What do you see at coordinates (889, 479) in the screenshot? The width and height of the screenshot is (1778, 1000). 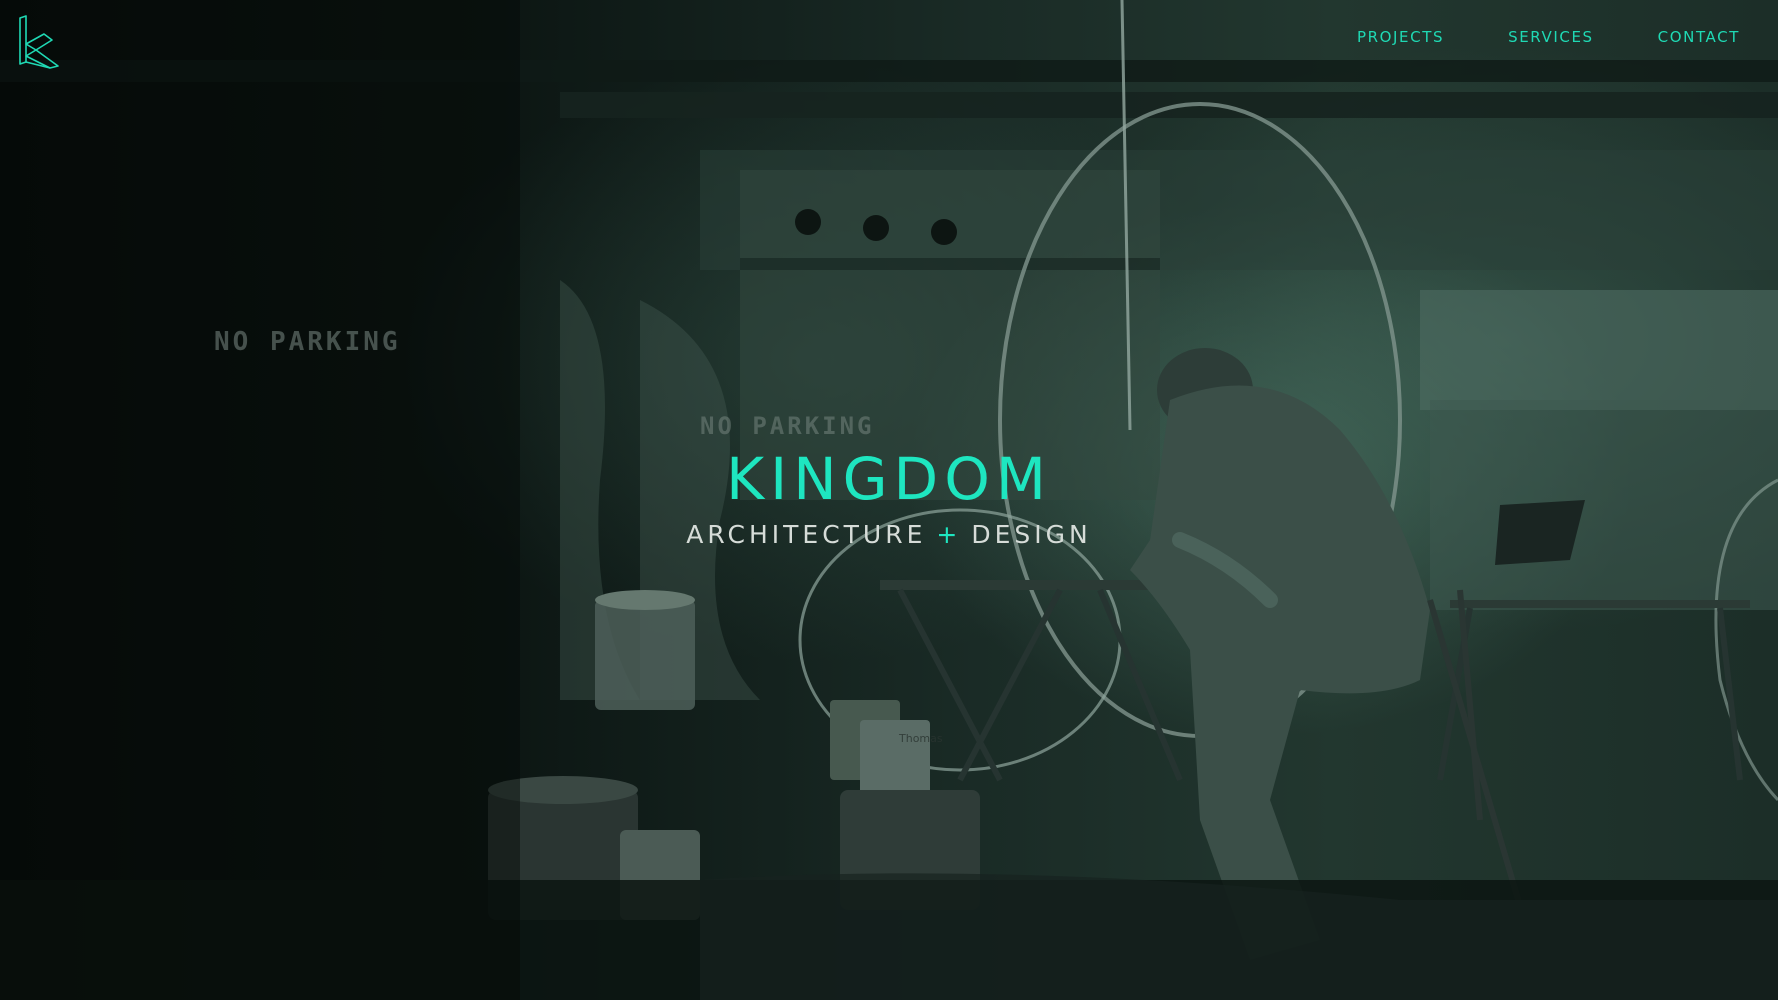 I see `brand-title: KINGDOM` at bounding box center [889, 479].